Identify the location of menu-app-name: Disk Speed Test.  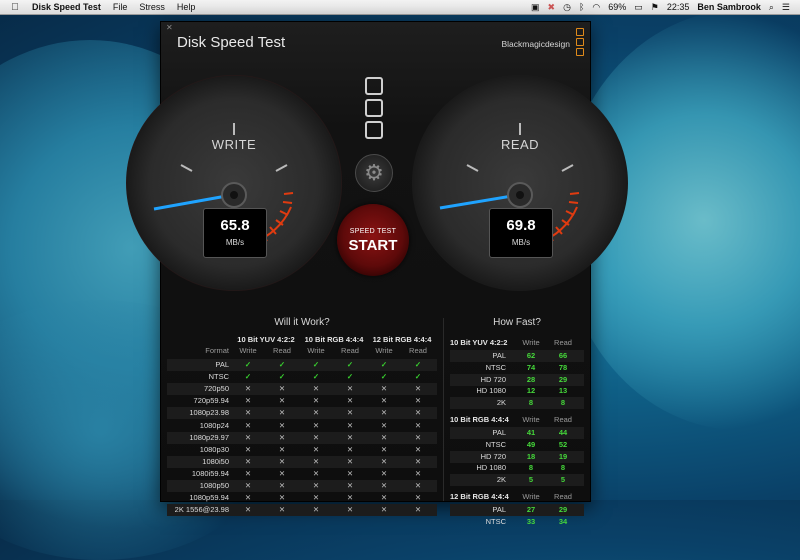
(66, 7).